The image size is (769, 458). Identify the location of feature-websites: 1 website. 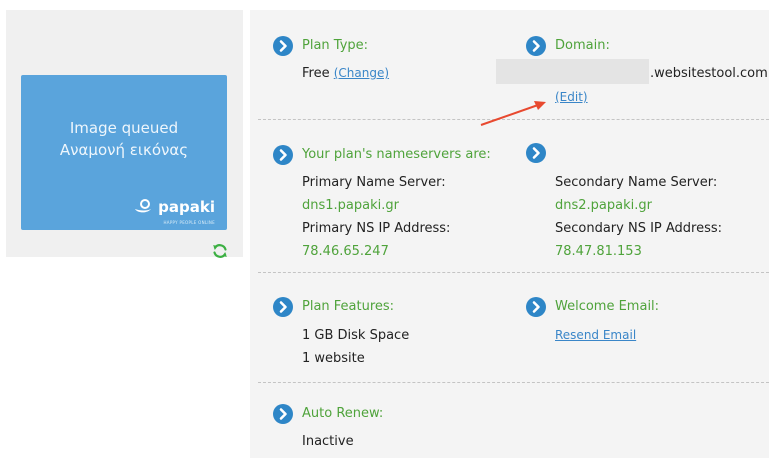
(333, 358).